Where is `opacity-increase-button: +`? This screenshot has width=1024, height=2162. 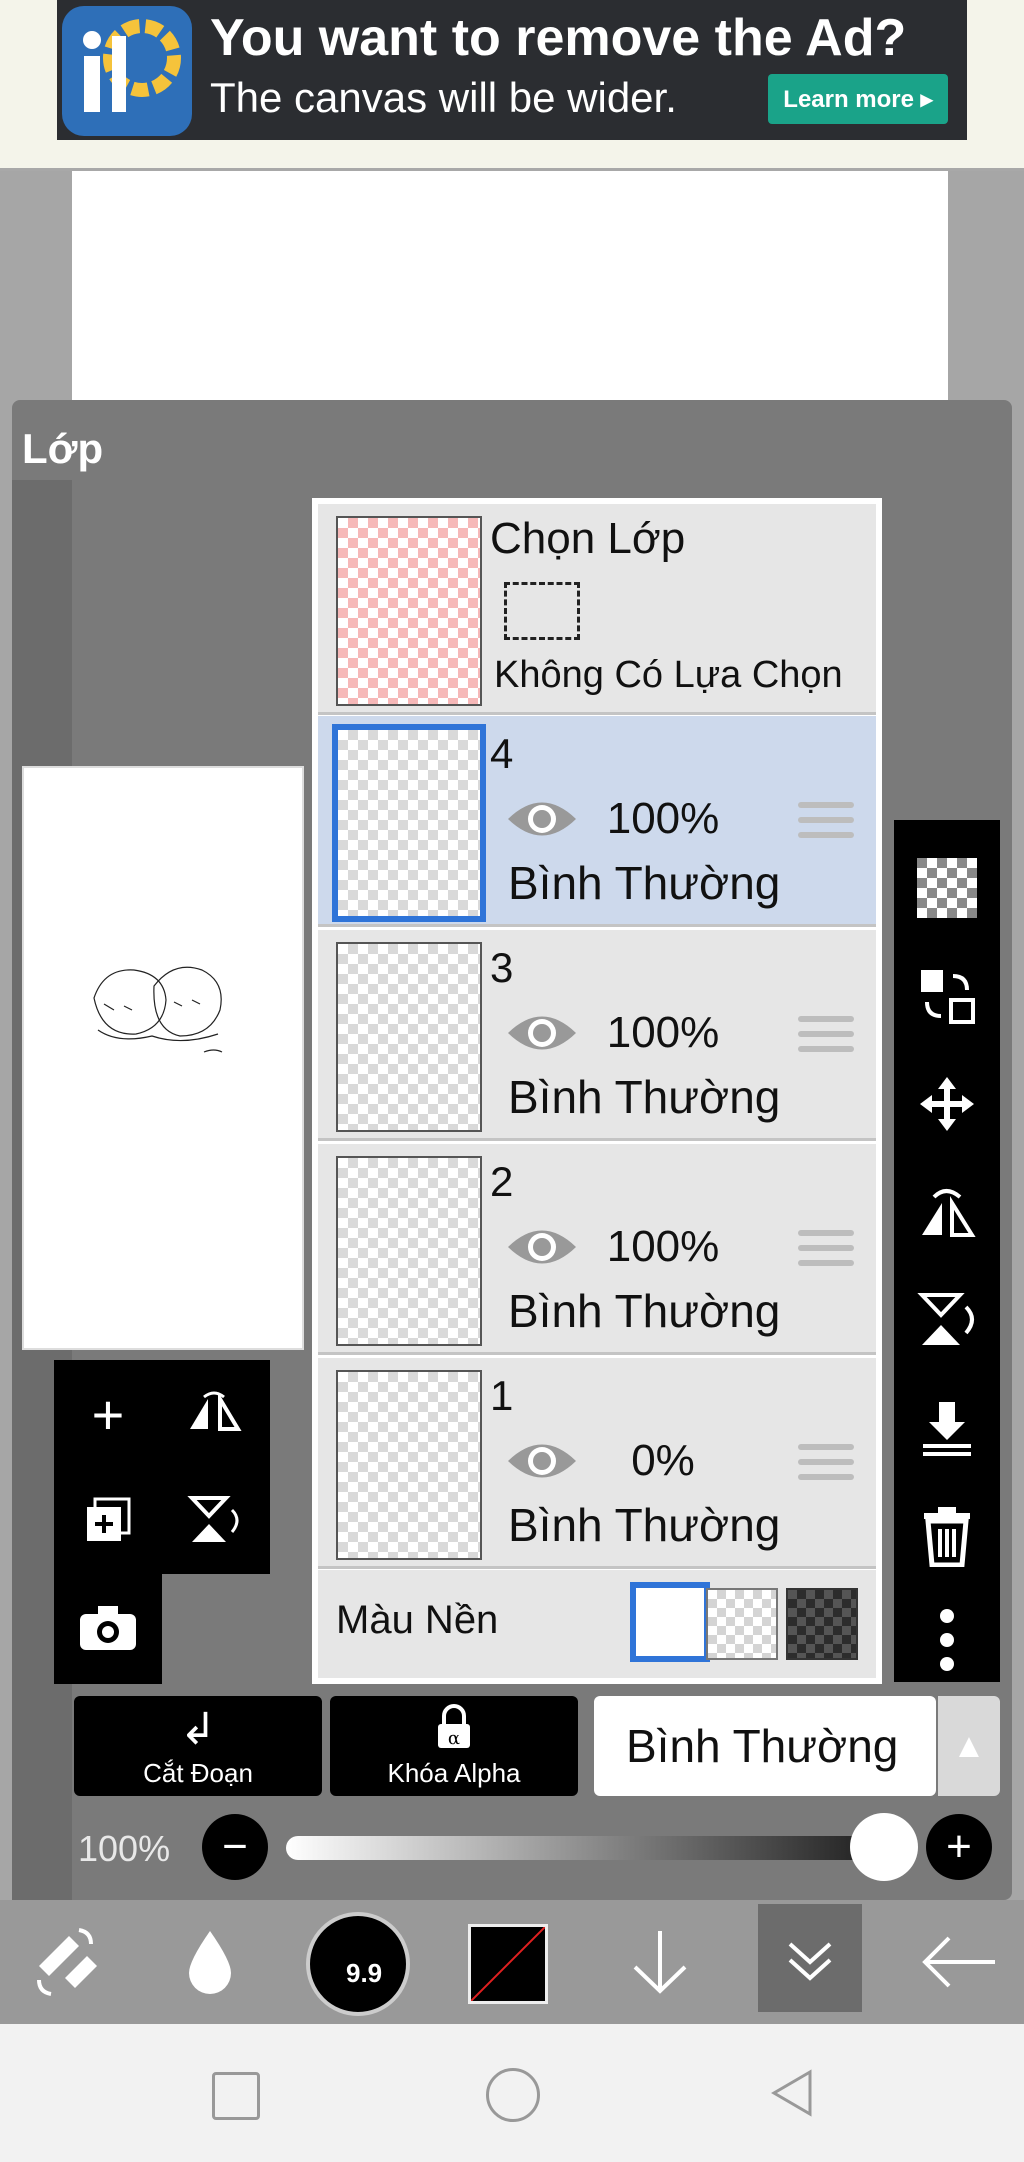
opacity-increase-button: + is located at coordinates (959, 1847).